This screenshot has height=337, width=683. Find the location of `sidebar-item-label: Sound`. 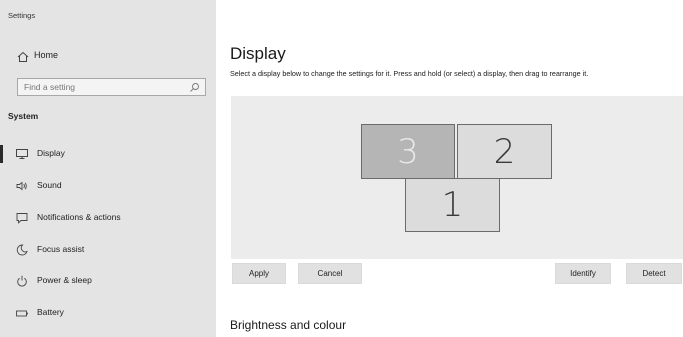

sidebar-item-label: Sound is located at coordinates (49, 185).